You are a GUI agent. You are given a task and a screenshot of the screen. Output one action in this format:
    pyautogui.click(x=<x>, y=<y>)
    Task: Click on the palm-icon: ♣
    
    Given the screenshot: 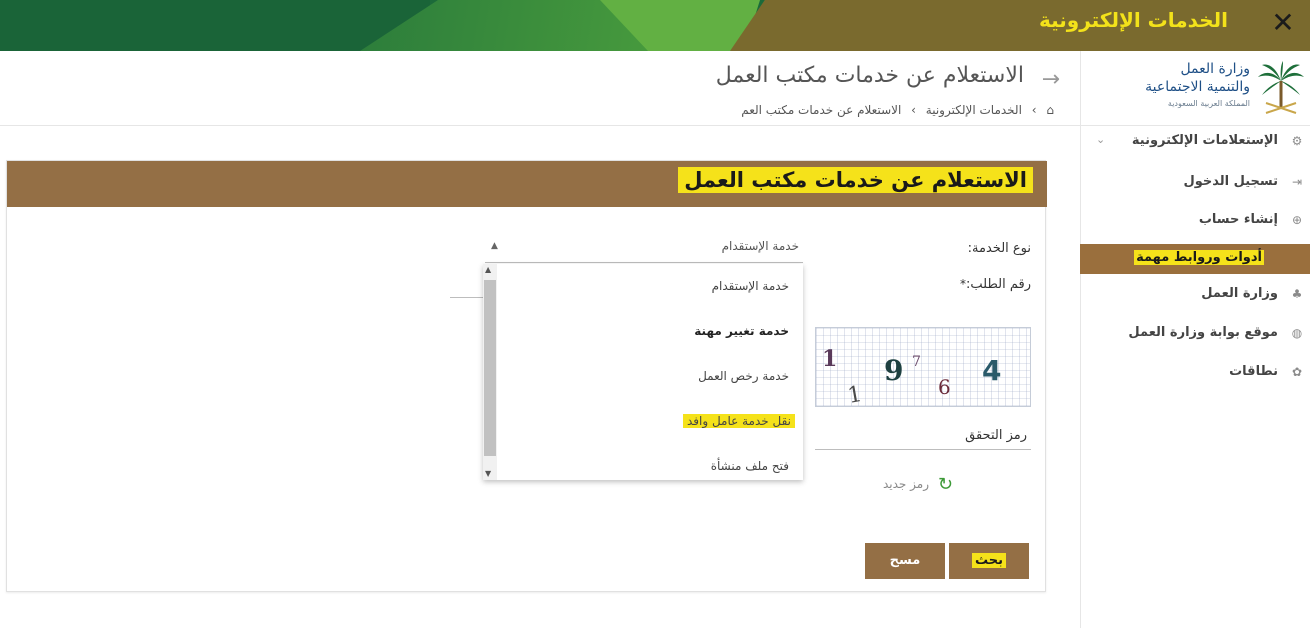 What is the action you would take?
    pyautogui.click(x=1297, y=294)
    